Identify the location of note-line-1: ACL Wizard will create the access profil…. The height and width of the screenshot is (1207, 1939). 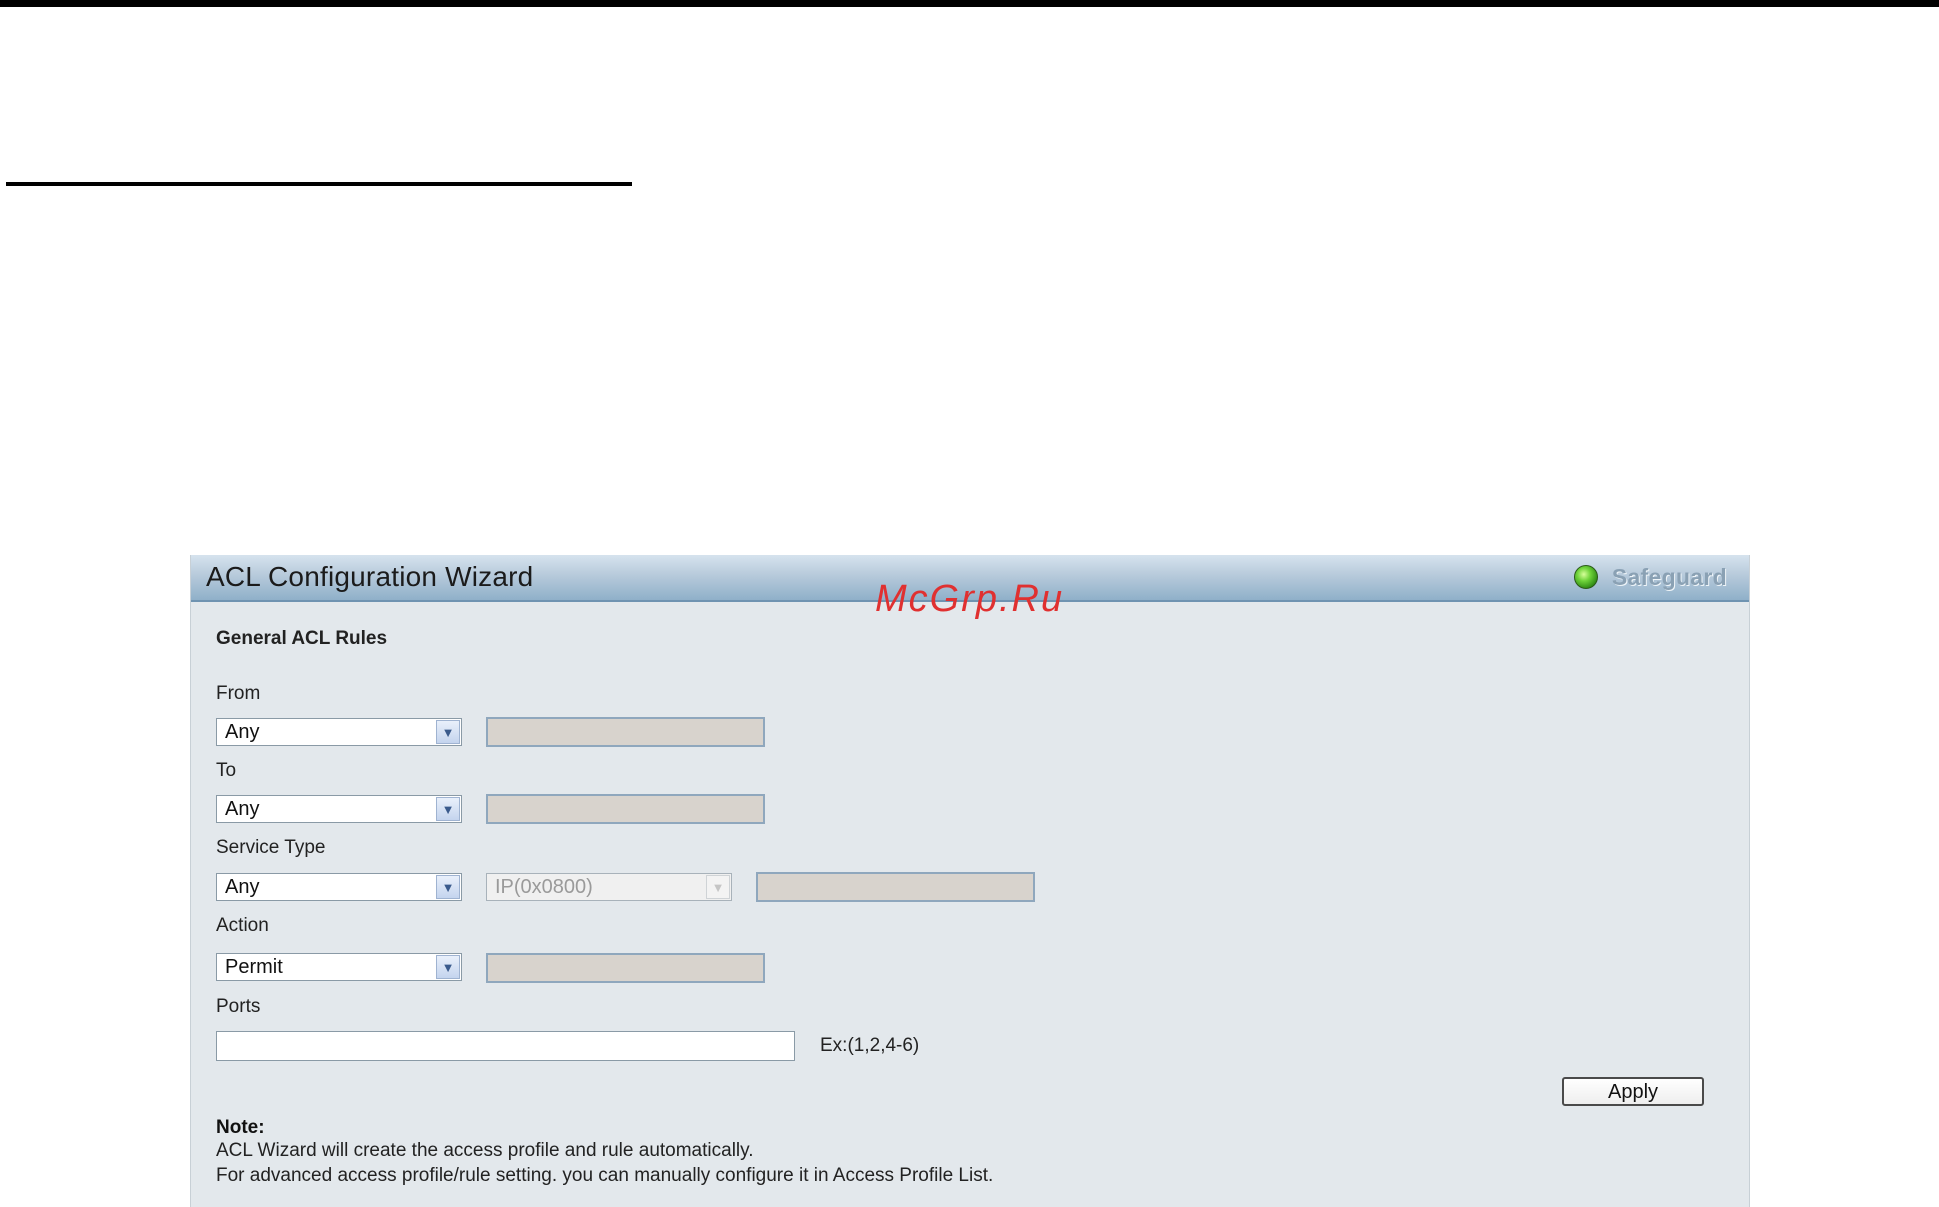
(485, 1150).